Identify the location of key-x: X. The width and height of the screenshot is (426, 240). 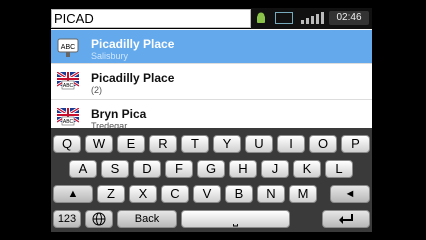
(143, 194).